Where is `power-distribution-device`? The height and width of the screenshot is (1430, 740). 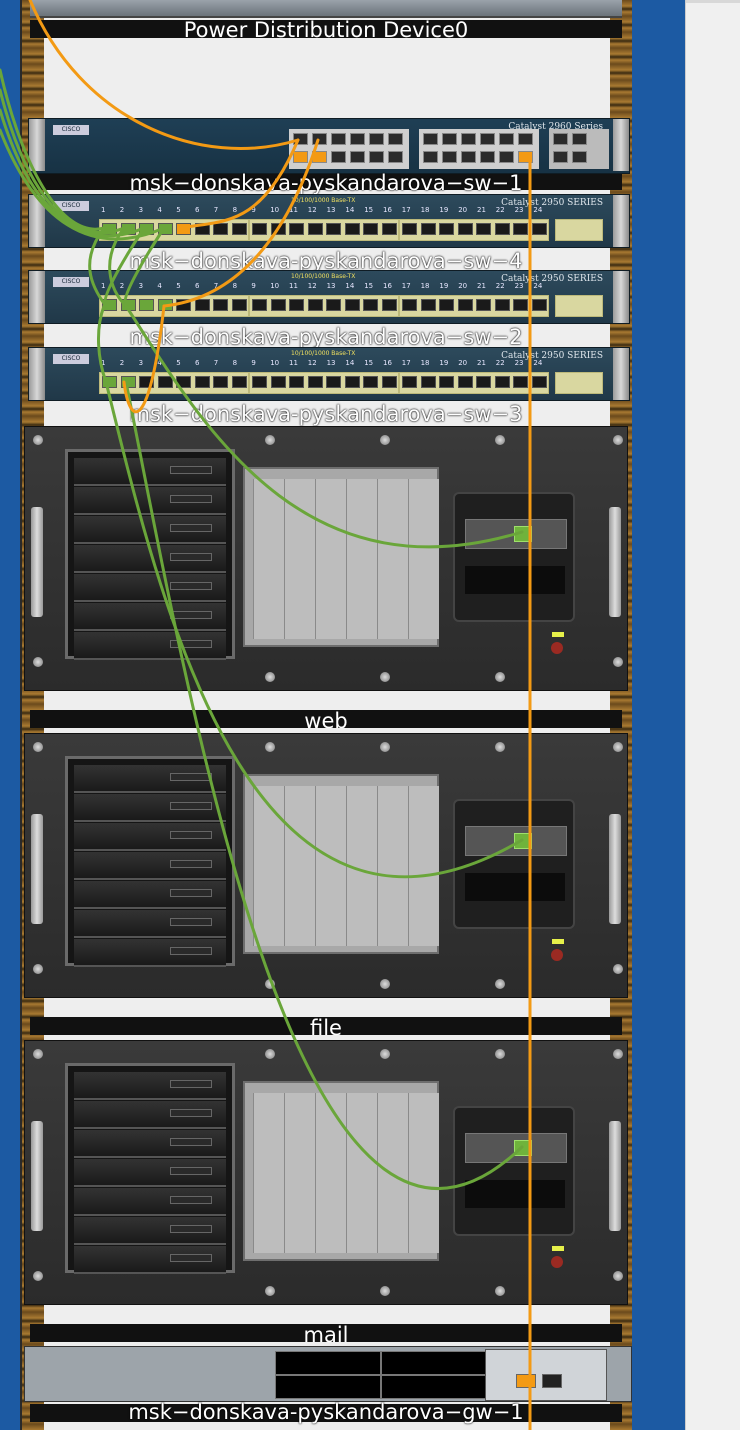 power-distribution-device is located at coordinates (326, 9).